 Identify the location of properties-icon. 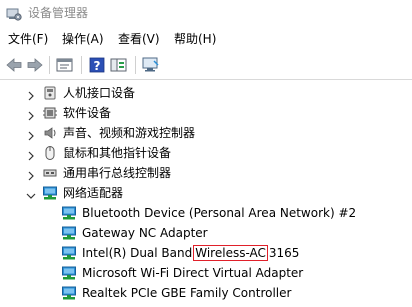
(65, 65).